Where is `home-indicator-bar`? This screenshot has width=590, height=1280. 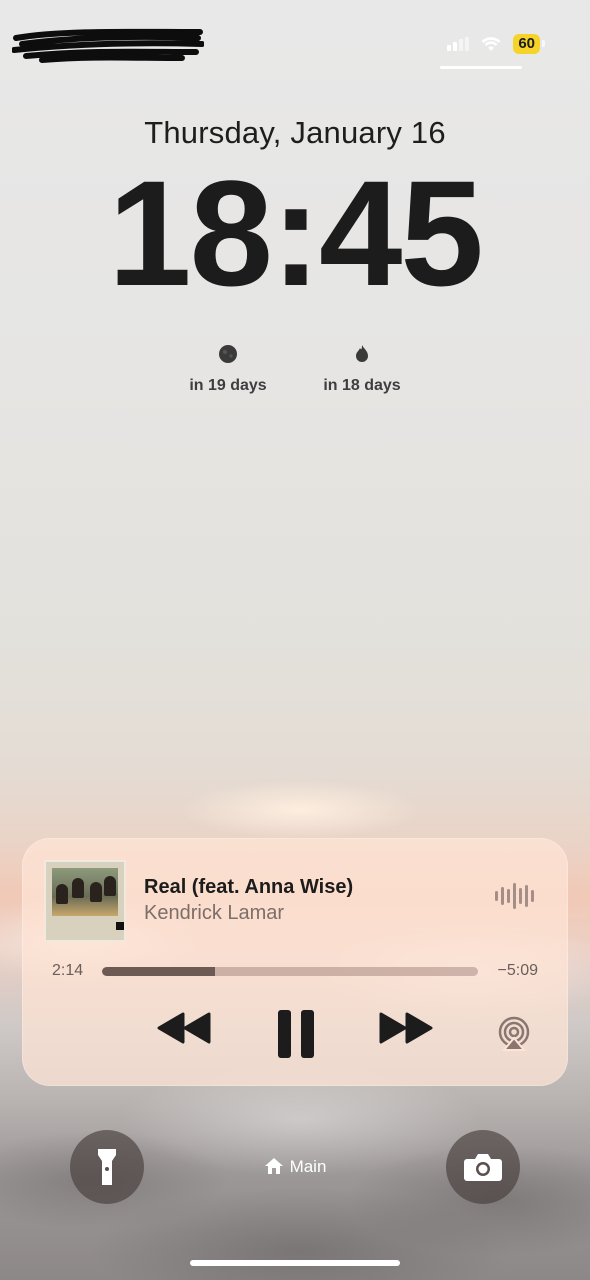
home-indicator-bar is located at coordinates (295, 1263).